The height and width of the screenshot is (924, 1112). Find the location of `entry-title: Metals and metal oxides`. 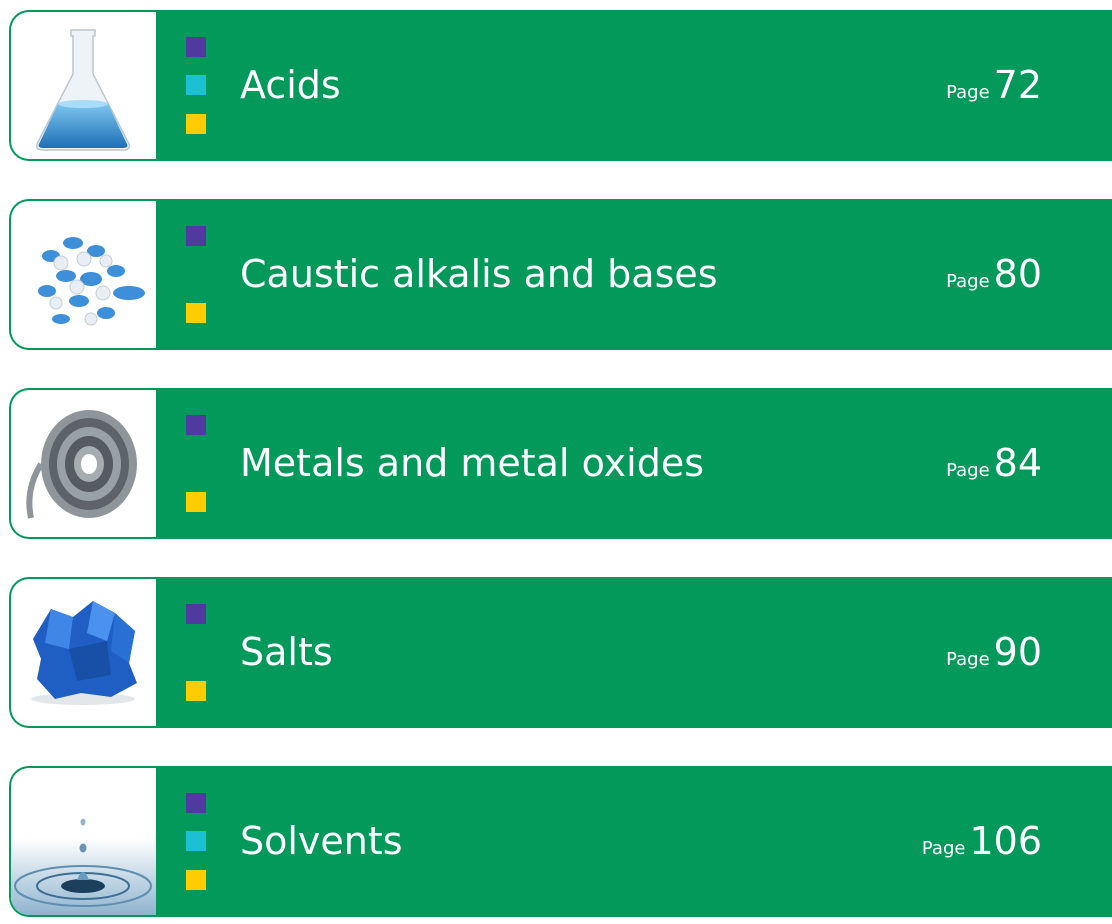

entry-title: Metals and metal oxides is located at coordinates (472, 463).